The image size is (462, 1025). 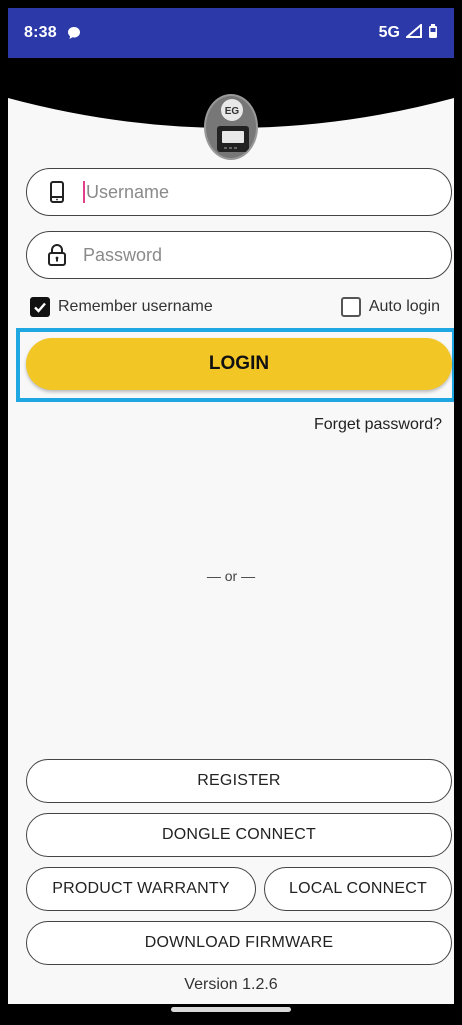 What do you see at coordinates (232, 111) in the screenshot?
I see `svg-text: EG` at bounding box center [232, 111].